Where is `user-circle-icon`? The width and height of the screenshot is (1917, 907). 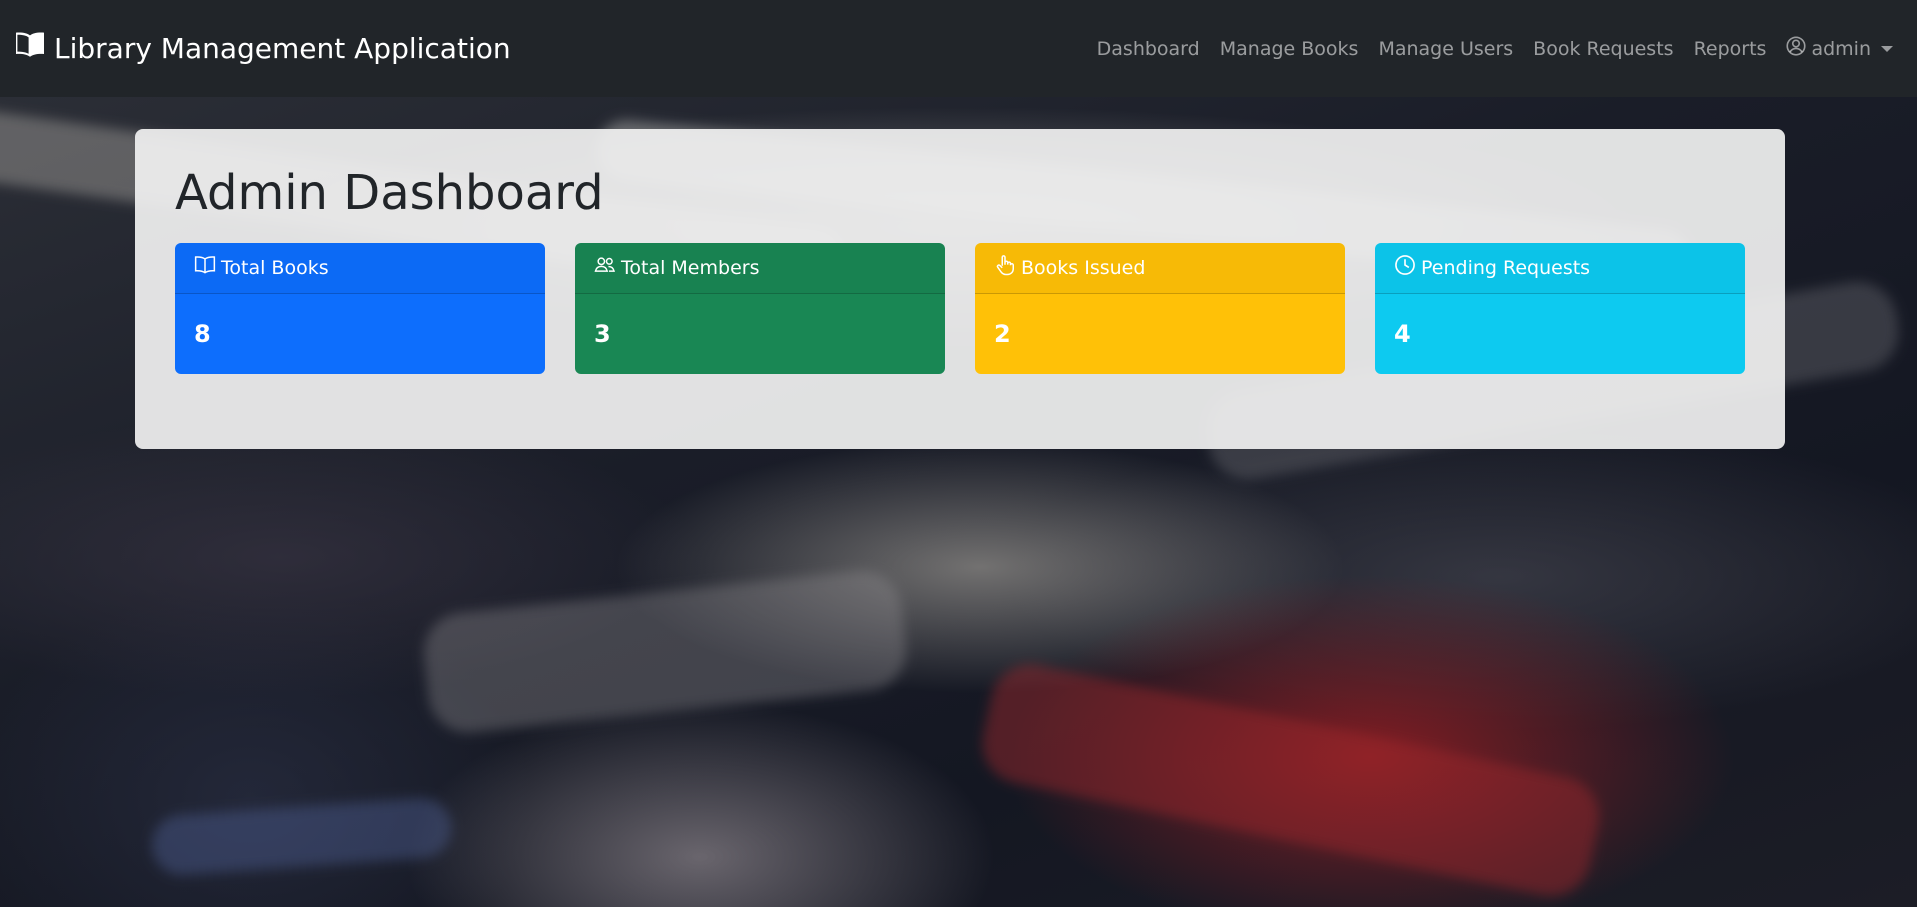
user-circle-icon is located at coordinates (1798, 48).